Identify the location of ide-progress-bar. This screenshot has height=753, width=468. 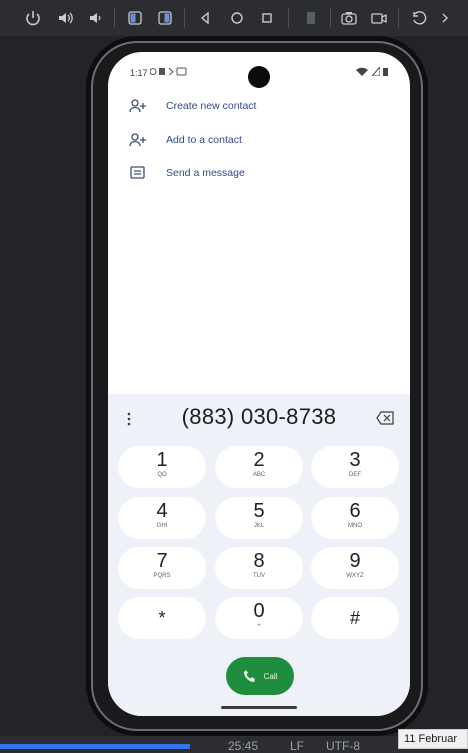
(95, 746).